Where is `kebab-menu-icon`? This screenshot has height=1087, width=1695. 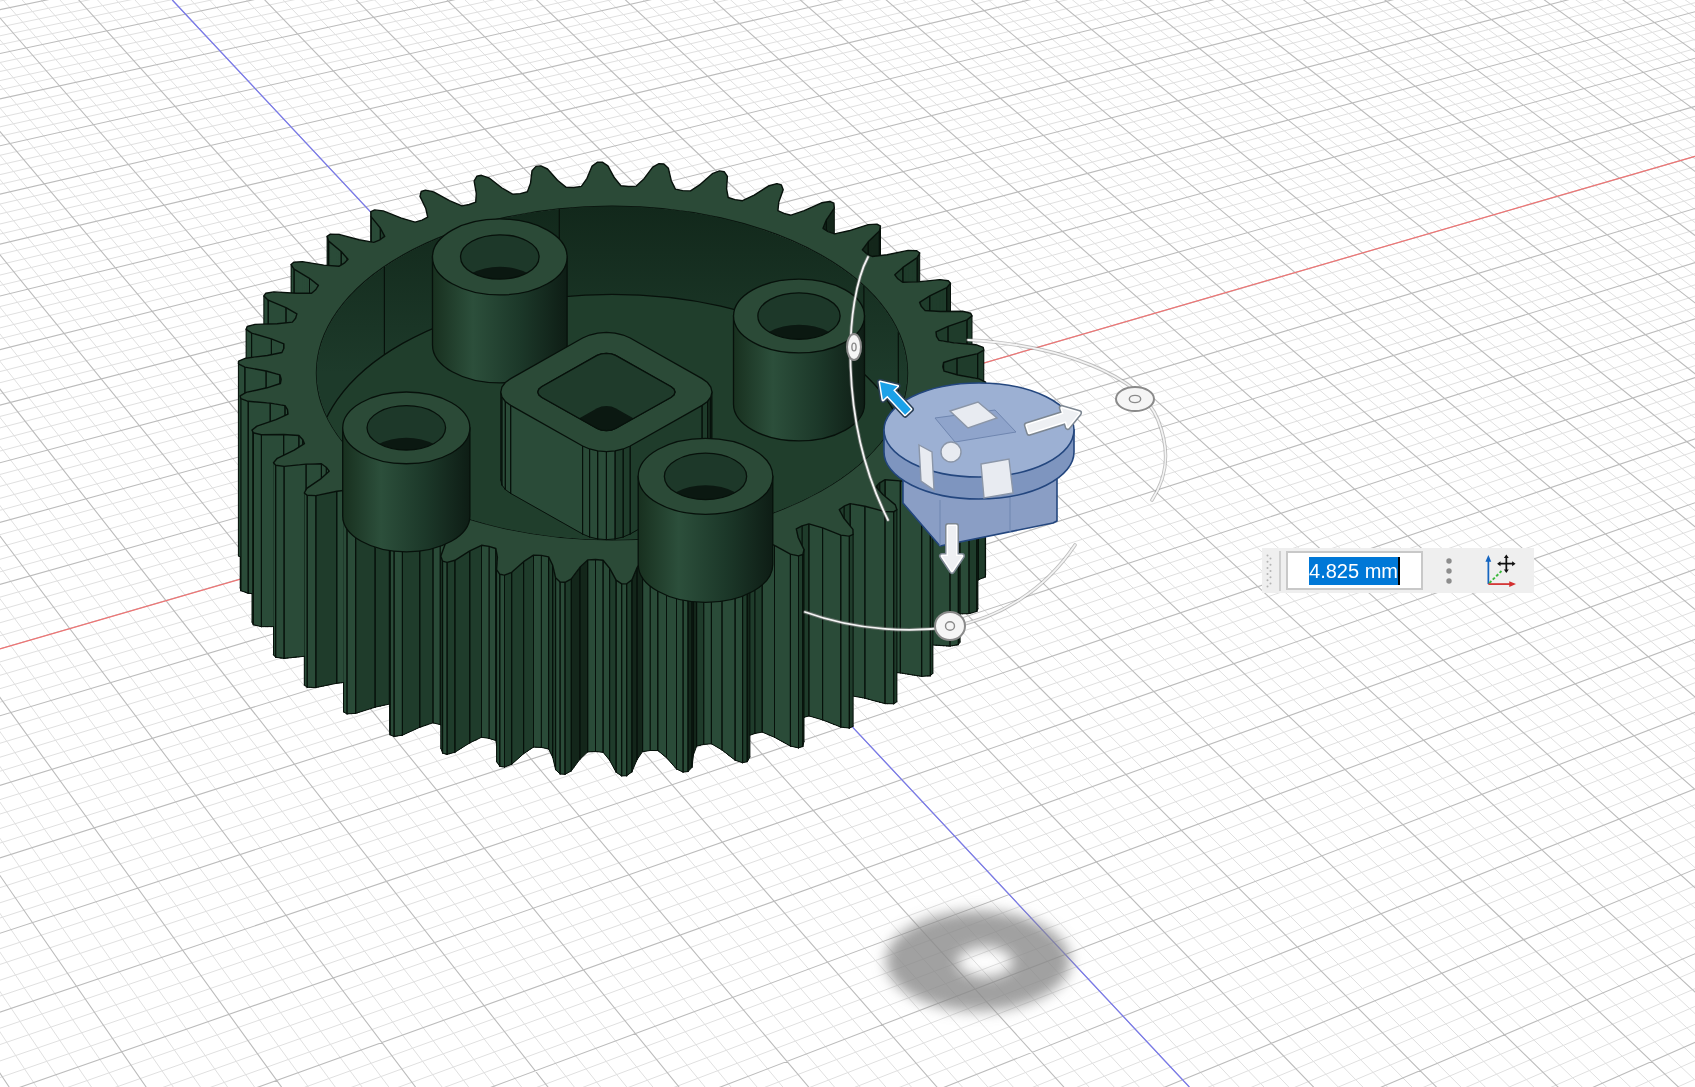 kebab-menu-icon is located at coordinates (1449, 570).